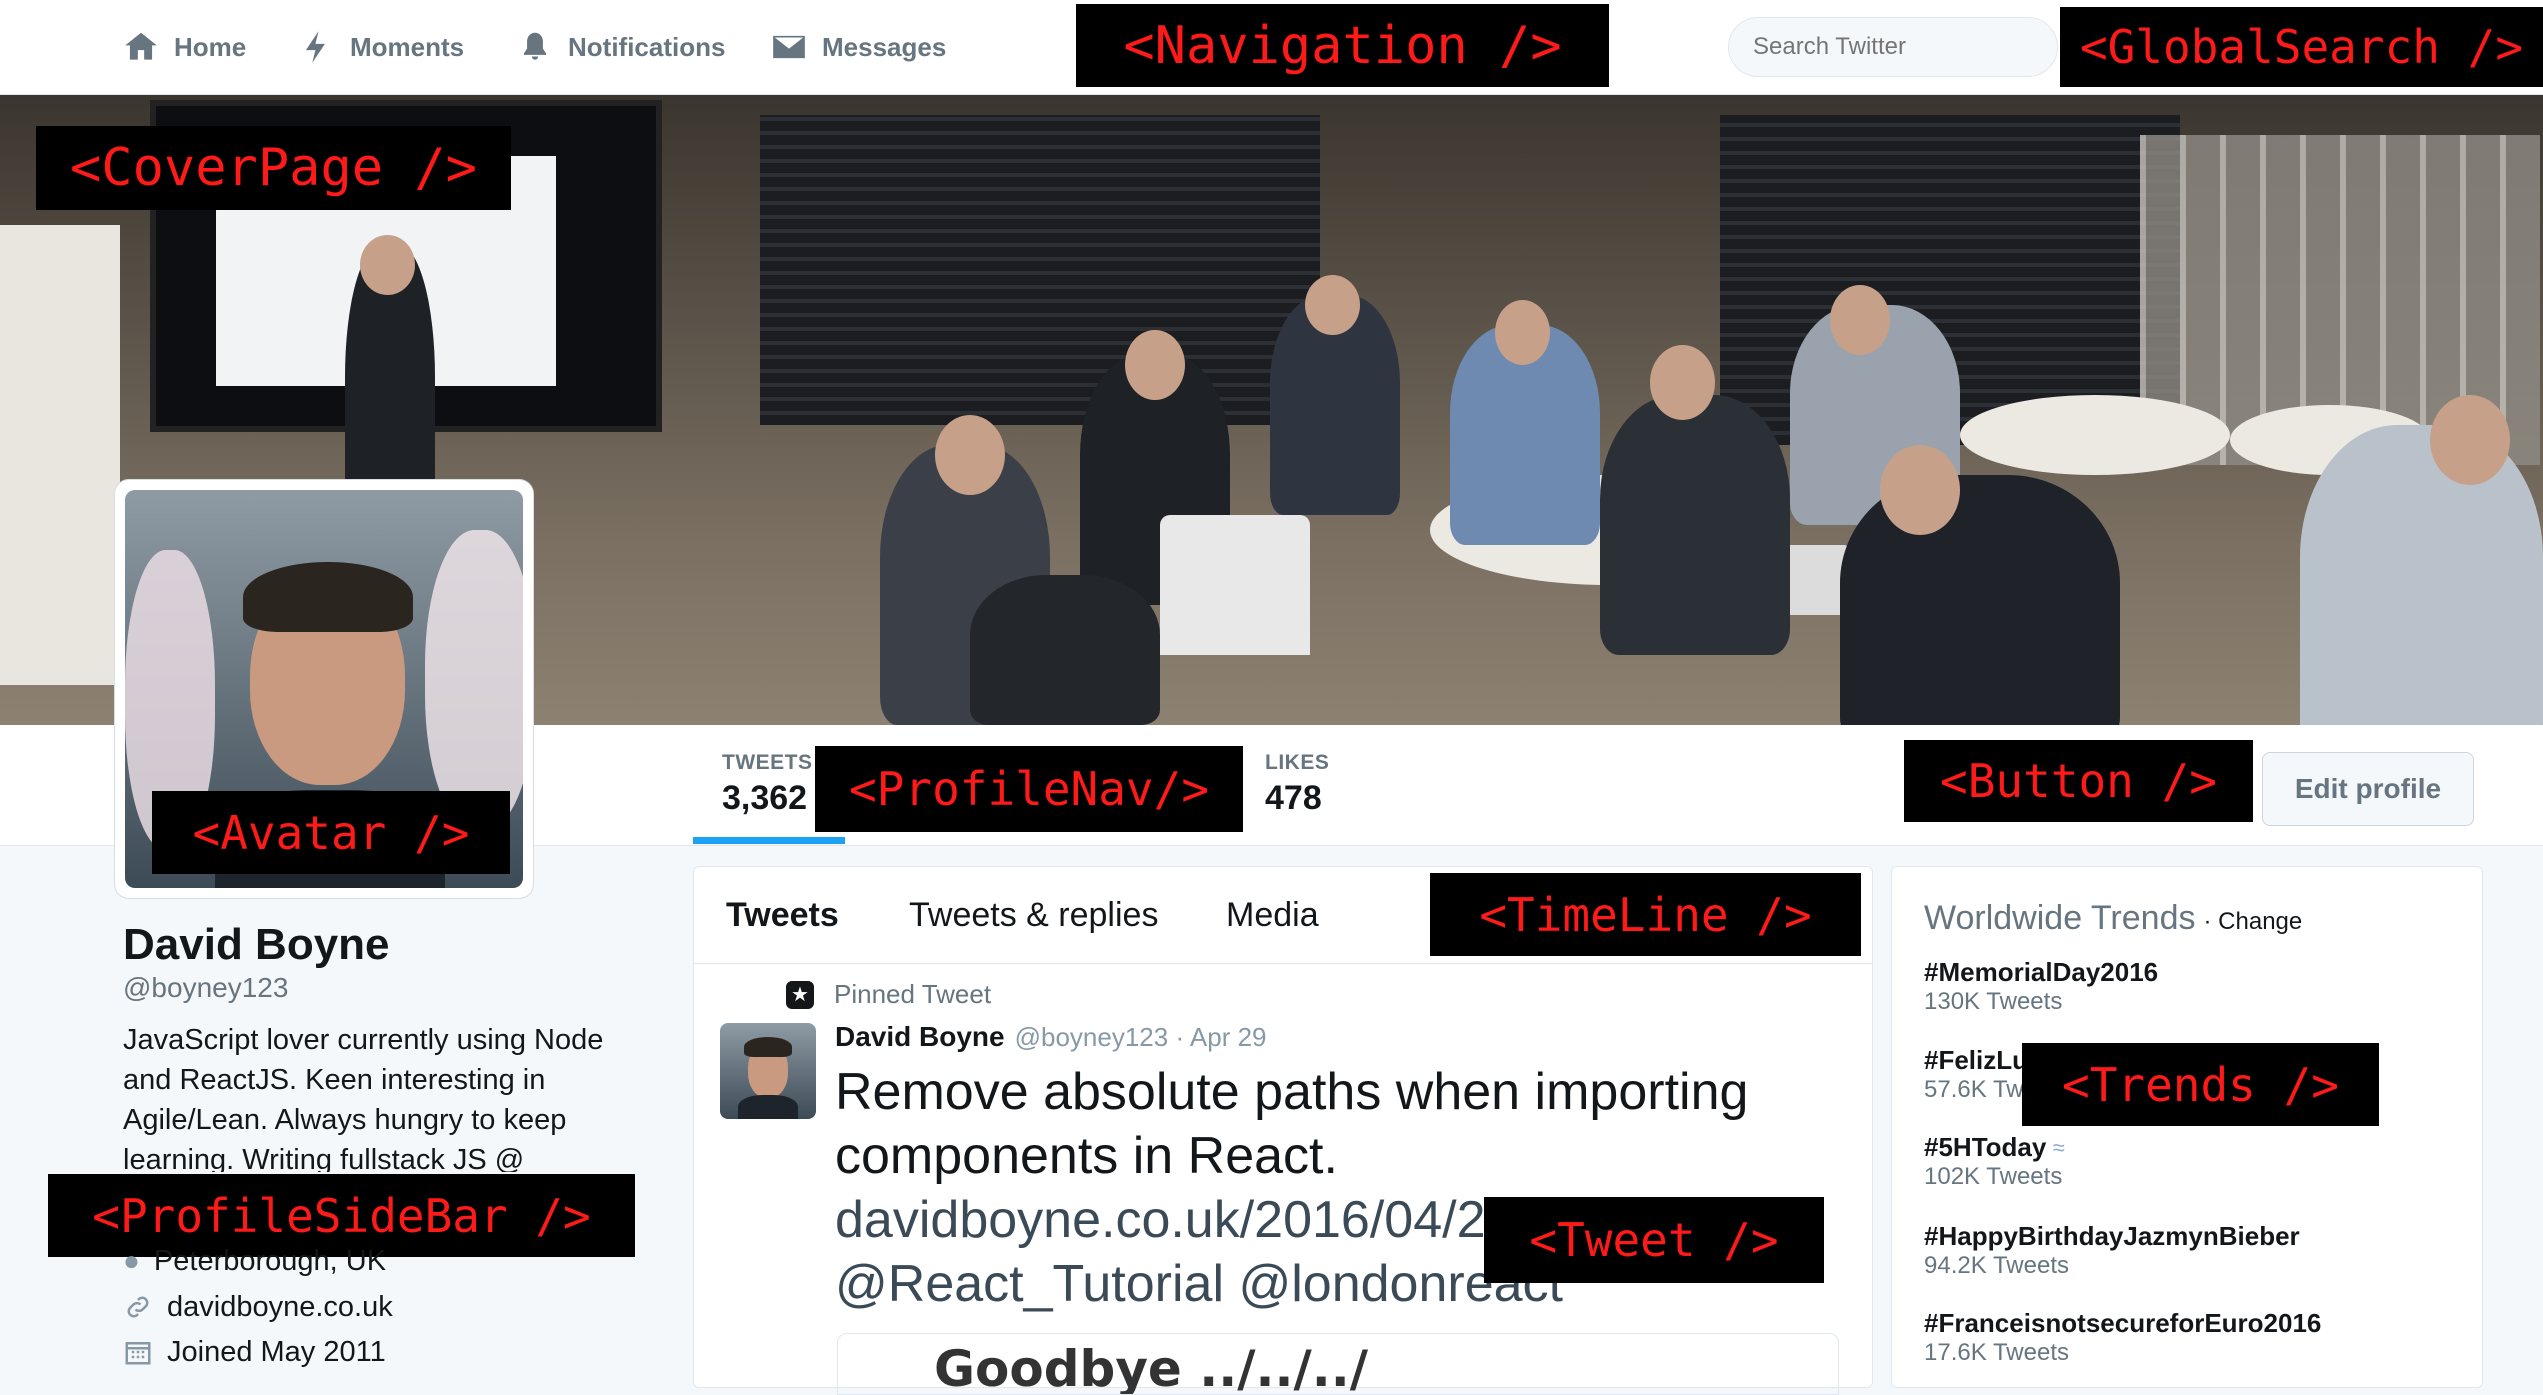  Describe the element at coordinates (2060, 918) in the screenshot. I see `trends-title: Worldwide Trends` at that location.